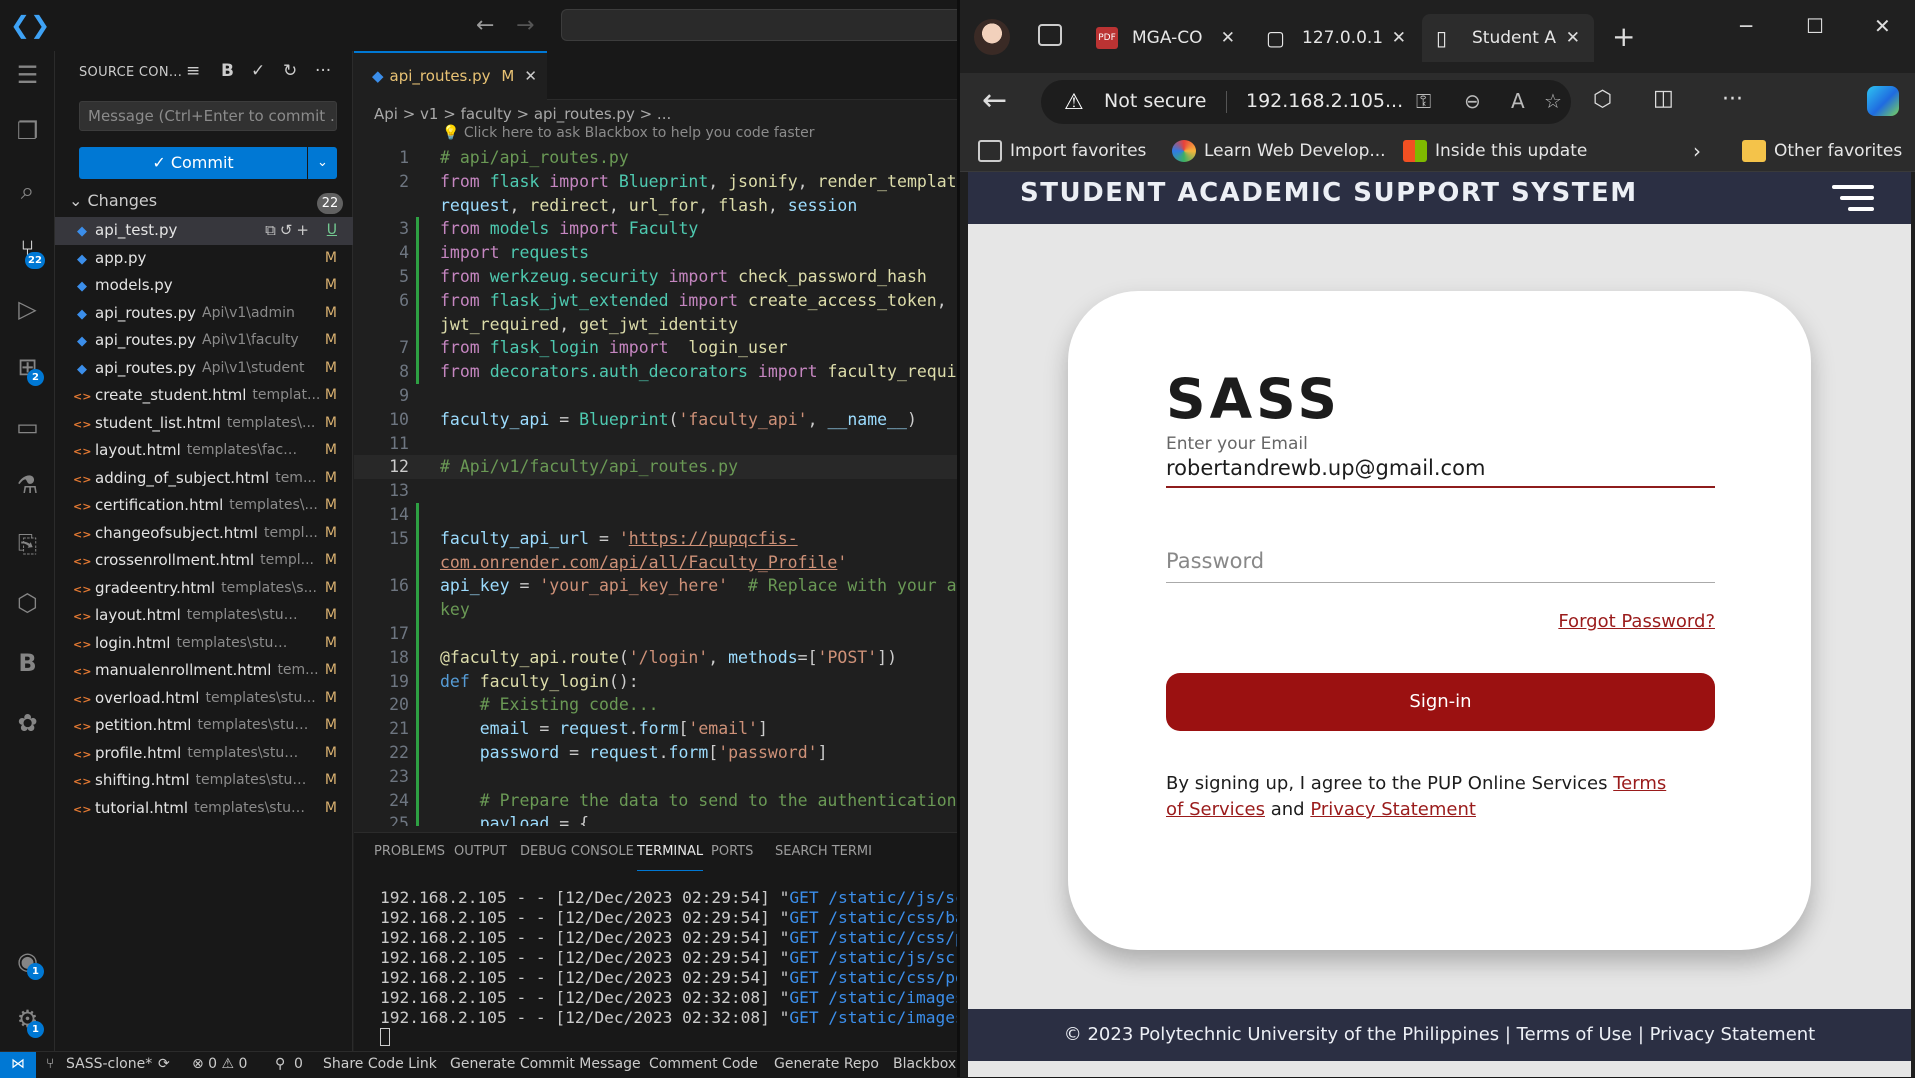 The width and height of the screenshot is (1915, 1078). I want to click on changed-file-item: <>layout.html templates\student M, so click(204, 616).